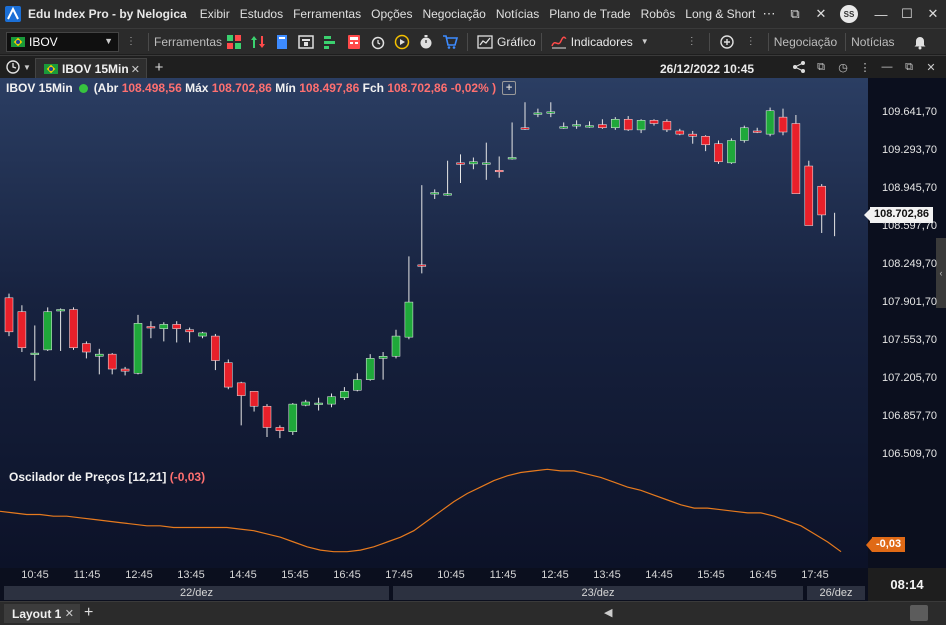  What do you see at coordinates (13, 14) in the screenshot?
I see `nelogica-logo-icon` at bounding box center [13, 14].